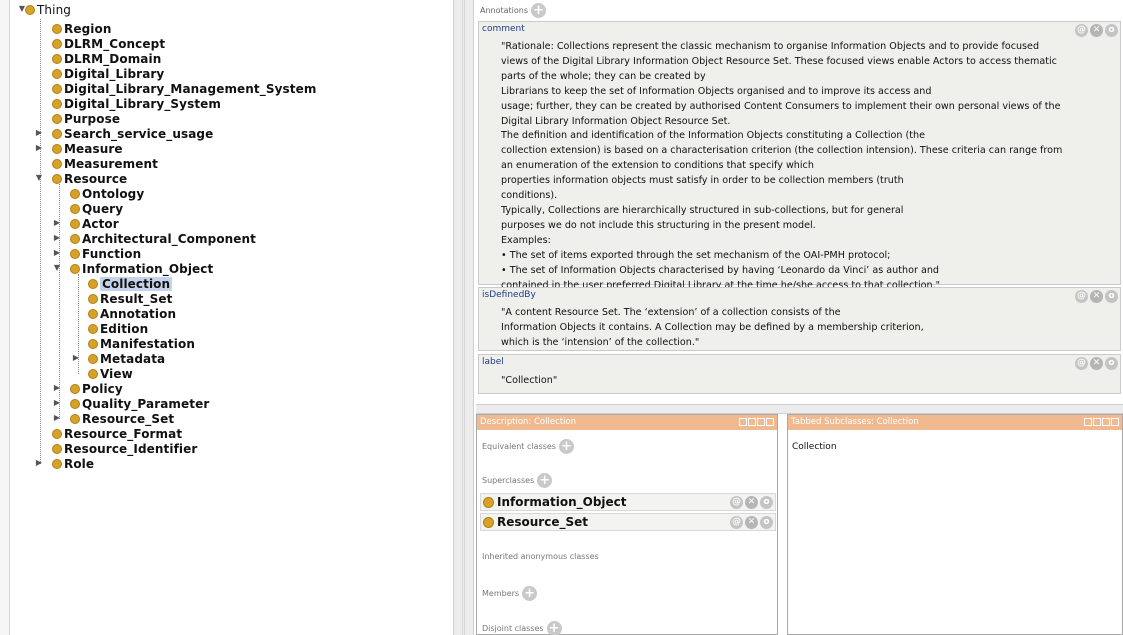 The width and height of the screenshot is (1123, 635). I want to click on horizontal-splitter, so click(799, 409).